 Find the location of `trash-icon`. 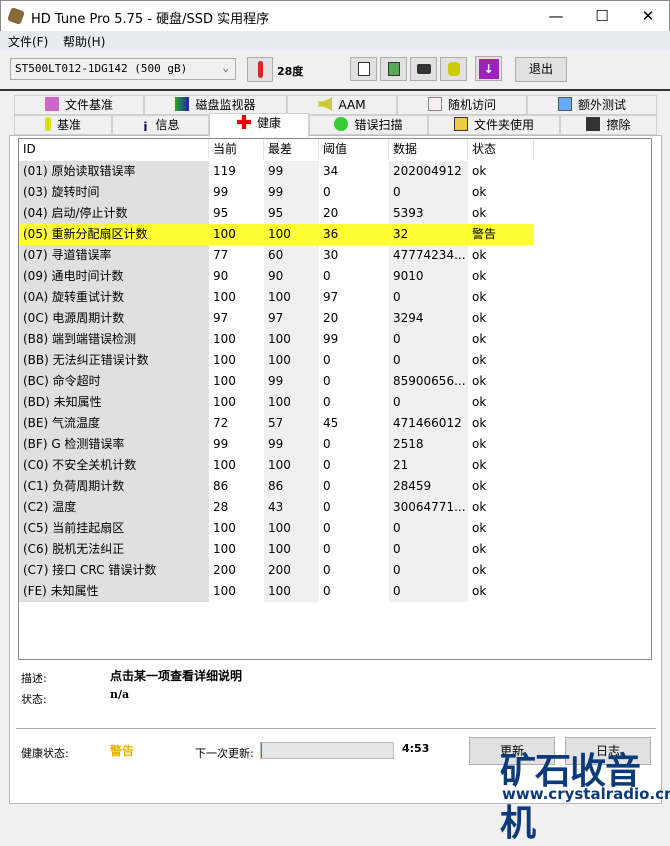

trash-icon is located at coordinates (593, 124).